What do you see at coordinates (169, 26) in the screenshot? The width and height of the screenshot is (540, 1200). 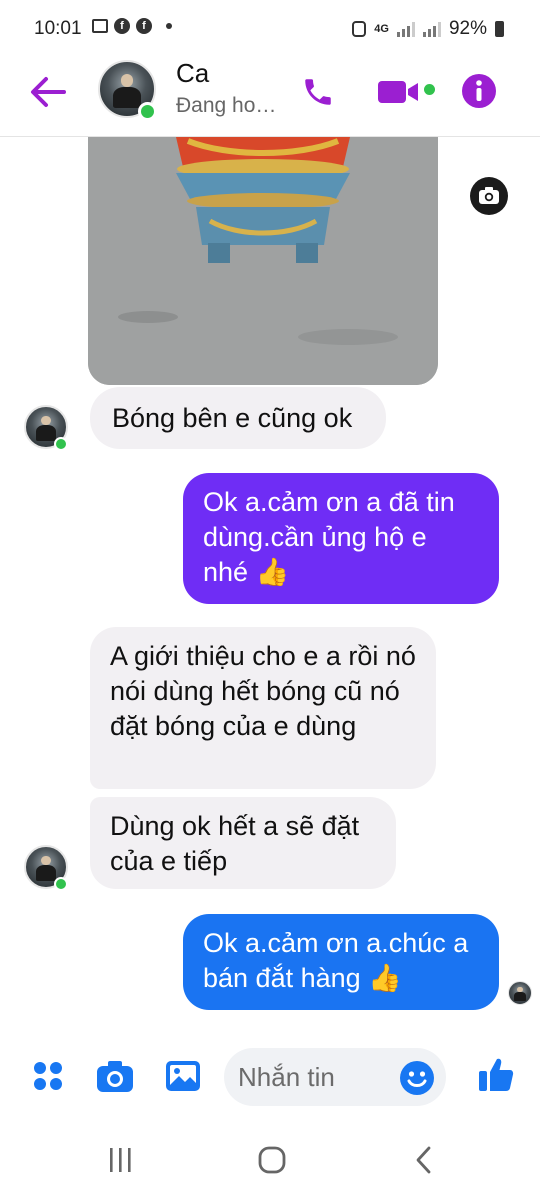 I see `more-notifications-icon` at bounding box center [169, 26].